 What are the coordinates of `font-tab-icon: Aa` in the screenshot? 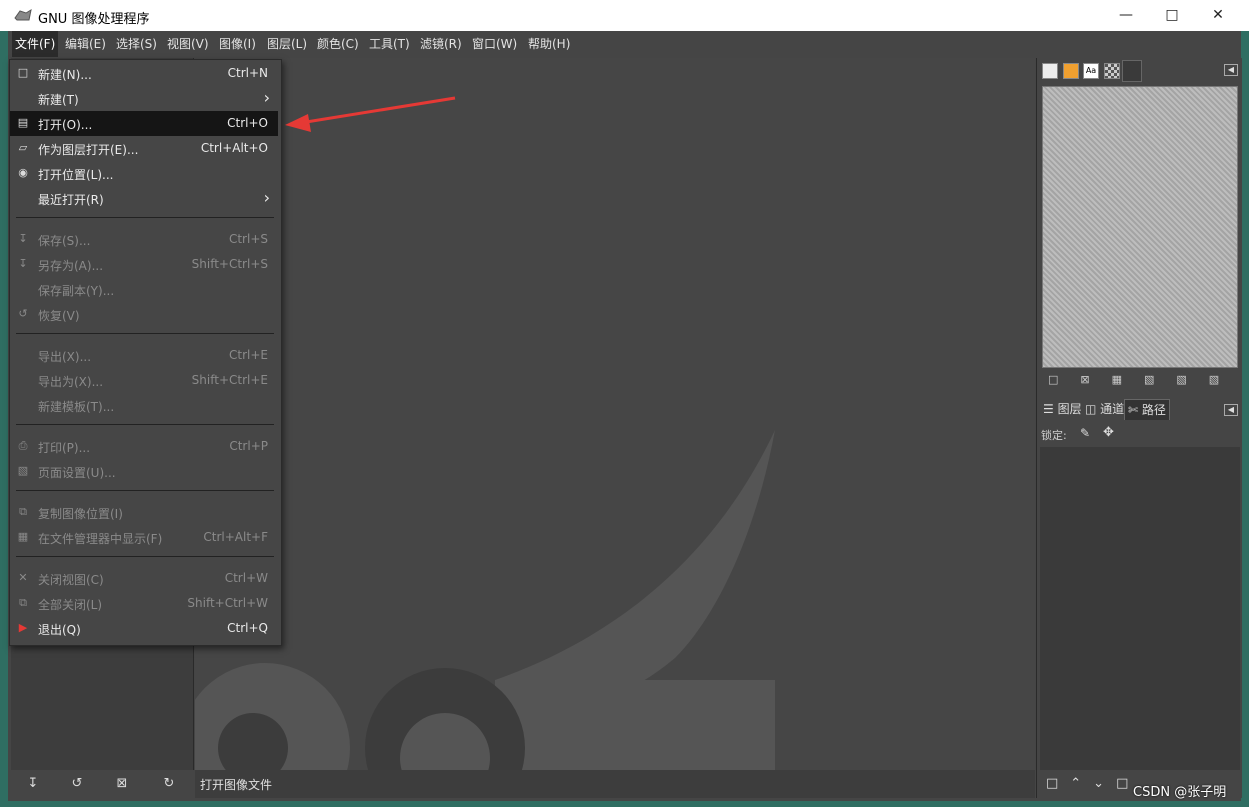 It's located at (1091, 71).